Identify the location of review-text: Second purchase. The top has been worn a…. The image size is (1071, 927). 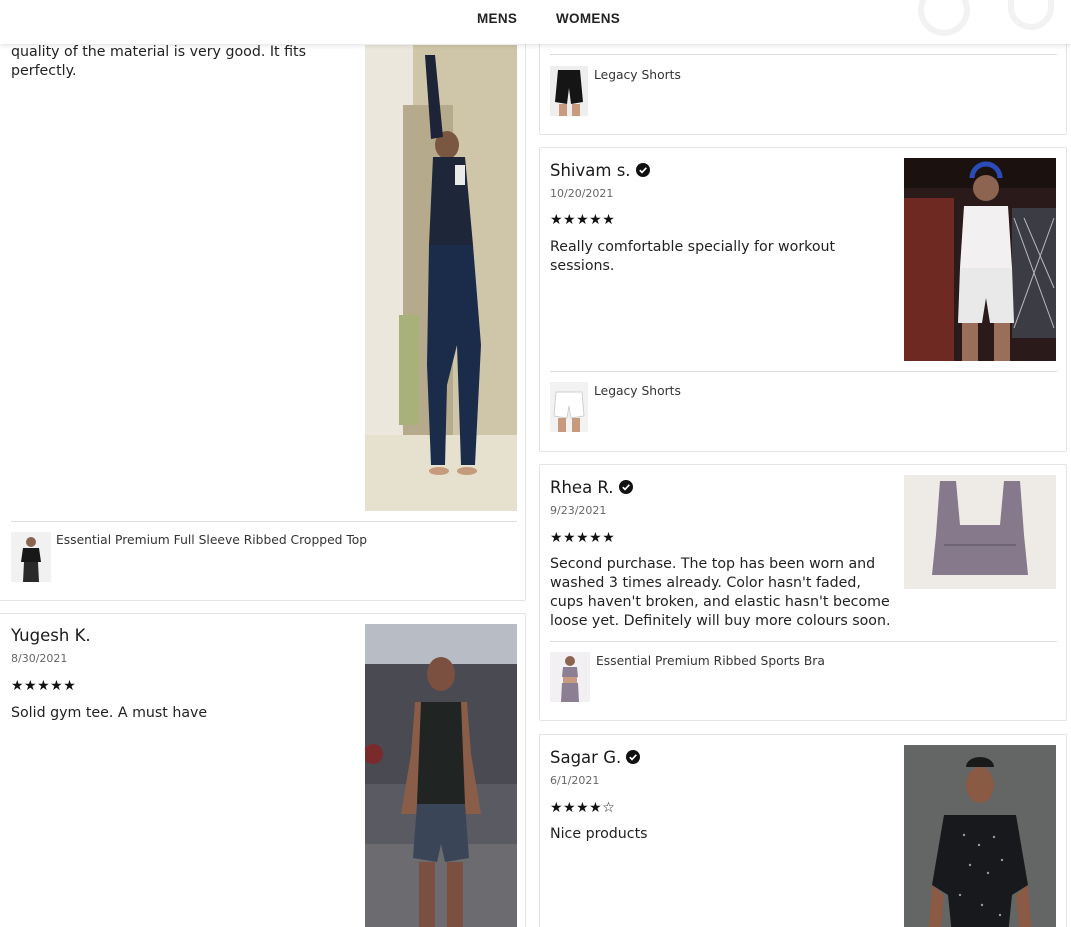
(720, 592).